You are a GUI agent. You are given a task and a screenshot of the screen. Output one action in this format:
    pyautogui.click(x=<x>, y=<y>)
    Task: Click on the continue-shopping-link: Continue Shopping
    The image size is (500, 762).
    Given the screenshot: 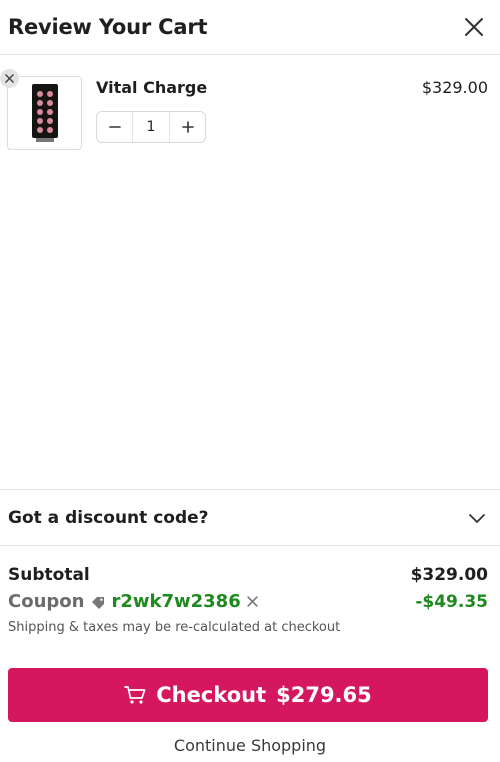 What is the action you would take?
    pyautogui.click(x=250, y=745)
    